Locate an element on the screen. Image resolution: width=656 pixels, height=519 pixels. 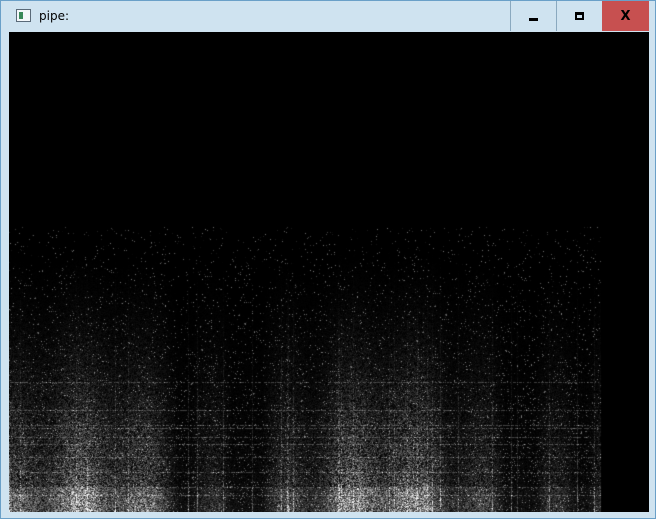
minimize-icon is located at coordinates (533, 19).